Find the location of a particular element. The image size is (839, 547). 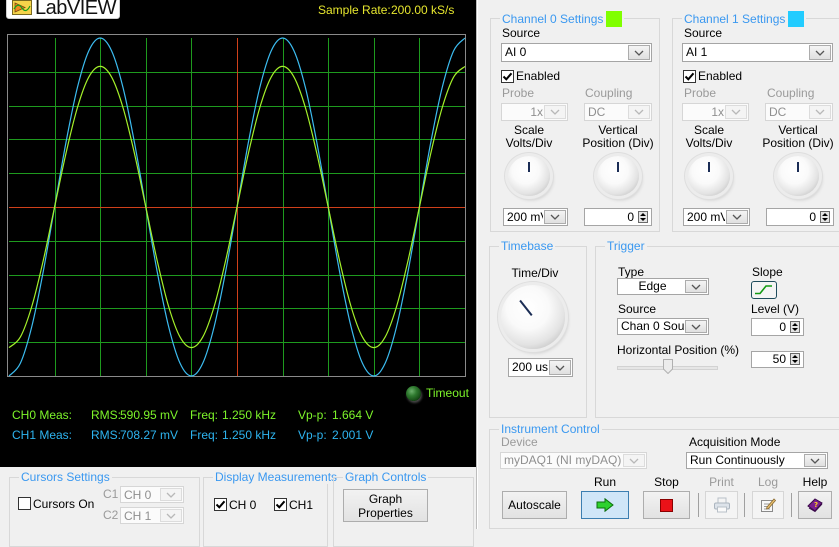

log-button is located at coordinates (768, 505).